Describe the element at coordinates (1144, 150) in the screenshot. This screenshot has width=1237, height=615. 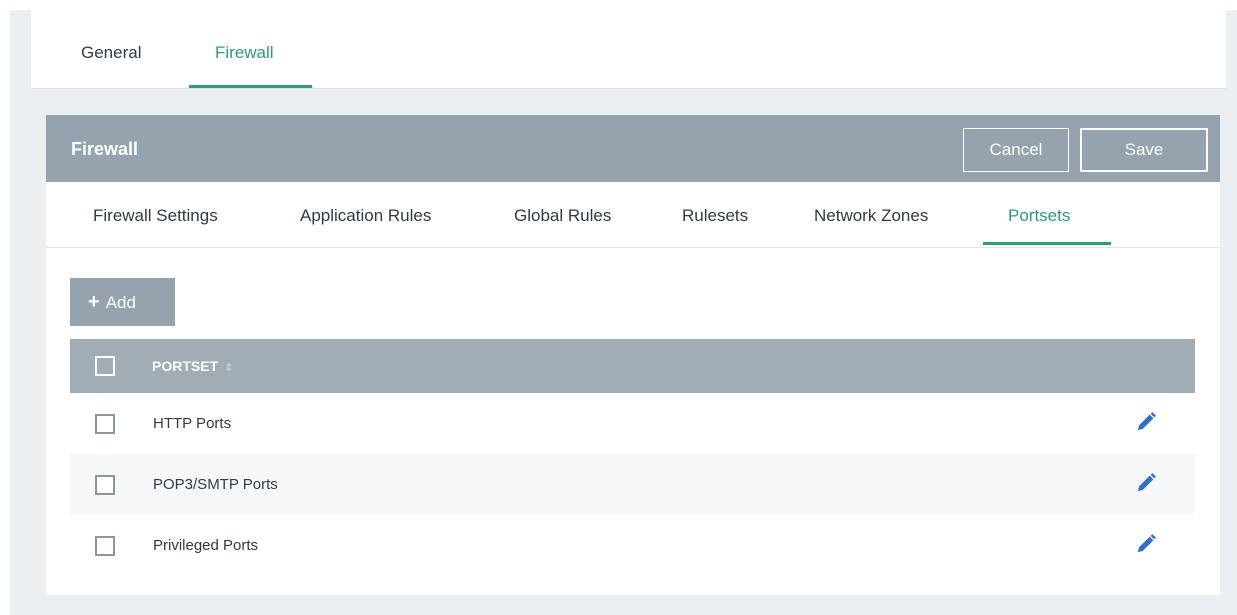
I see `save-button: Save` at that location.